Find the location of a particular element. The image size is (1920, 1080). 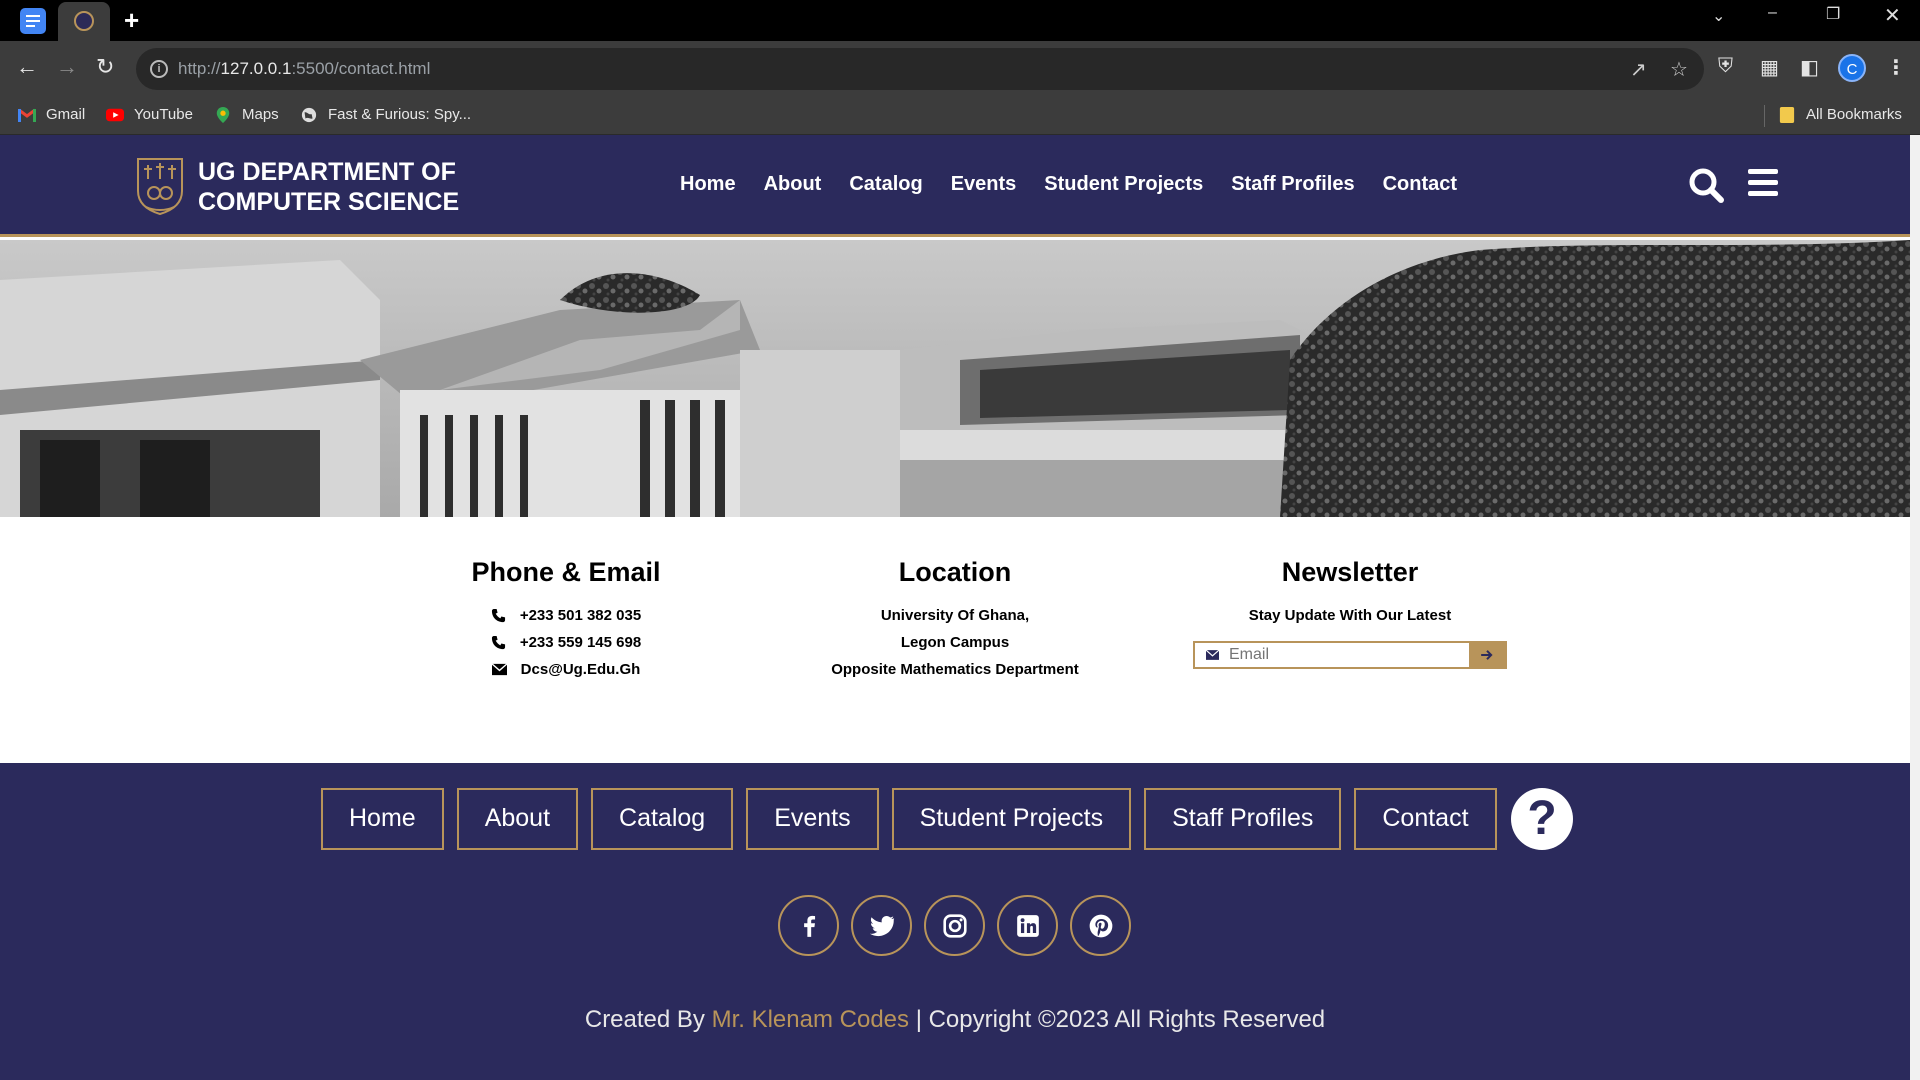

newsletter-submit-button is located at coordinates (1487, 655).